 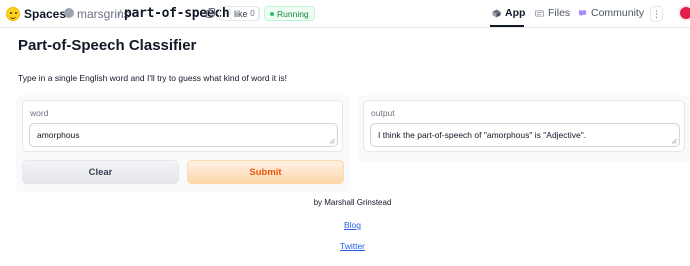 What do you see at coordinates (58, 135) in the screenshot?
I see `word-input-value: amorphous` at bounding box center [58, 135].